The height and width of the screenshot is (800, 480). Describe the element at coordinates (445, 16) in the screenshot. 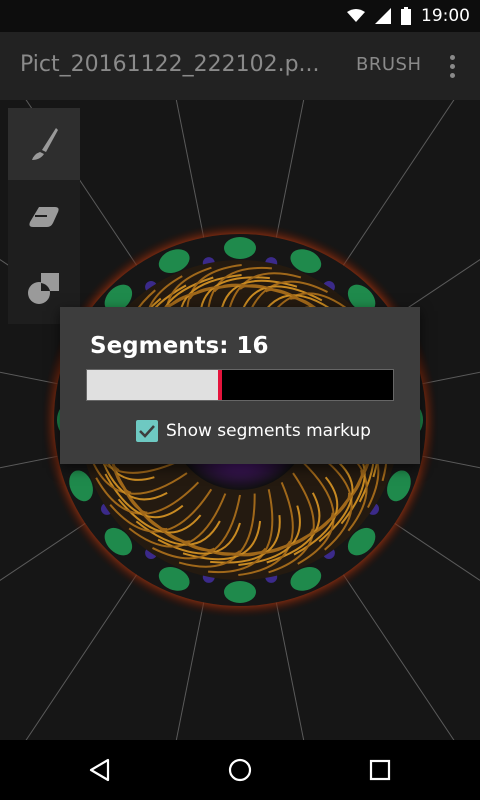

I see `status-time: 19:00` at that location.